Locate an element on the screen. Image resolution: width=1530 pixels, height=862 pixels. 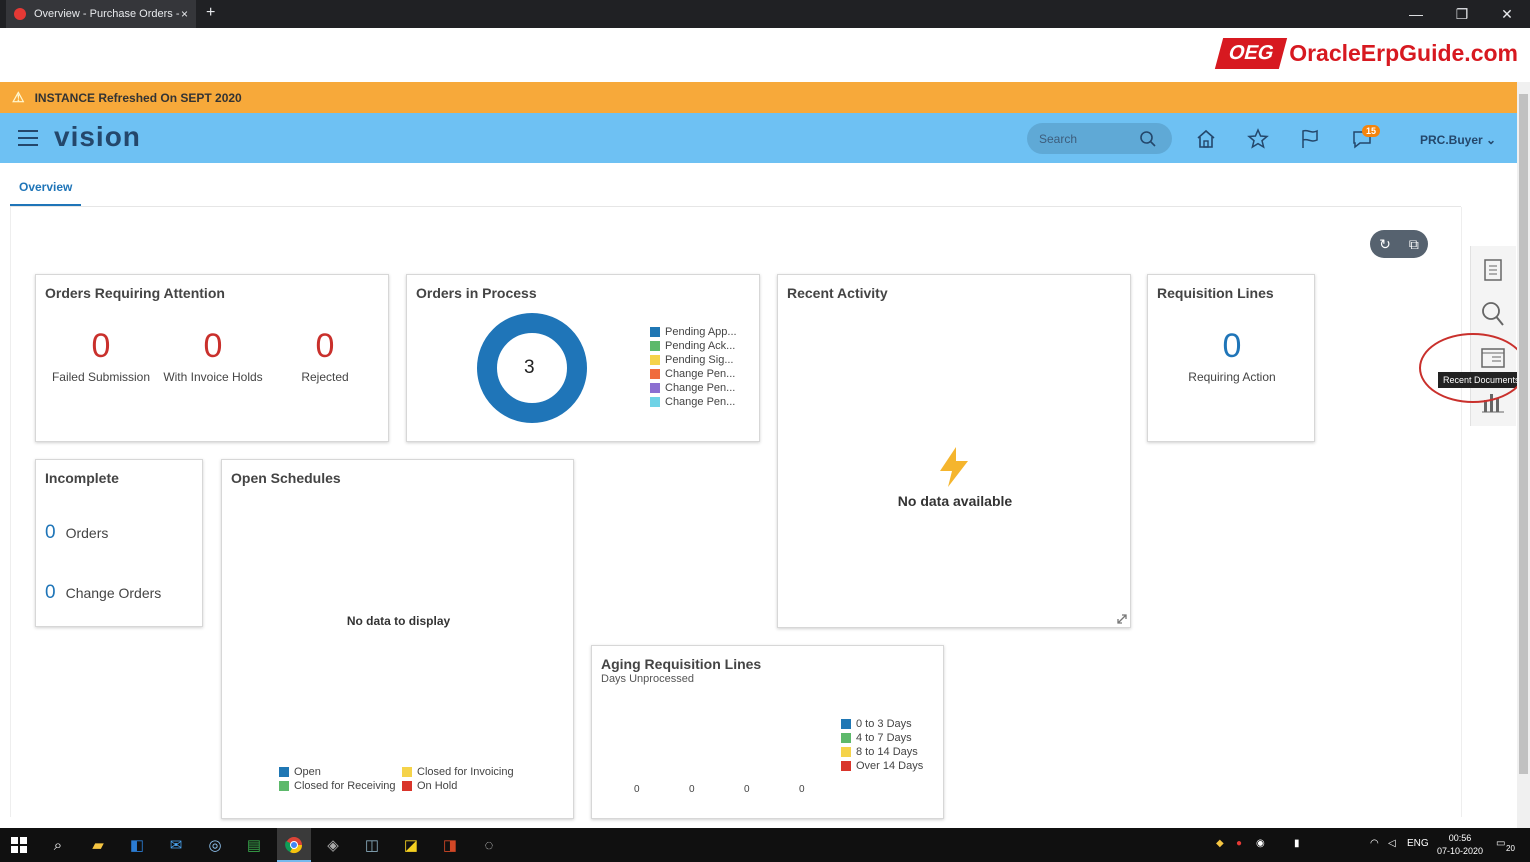
outlook-icon: ◧ is located at coordinates (137, 845).